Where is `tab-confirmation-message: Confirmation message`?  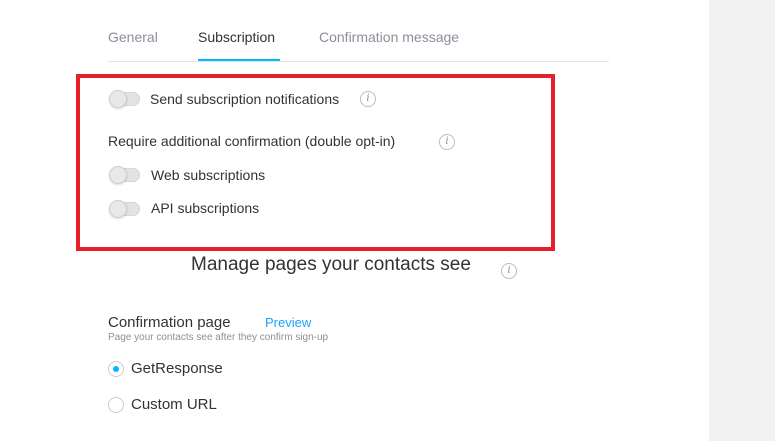 tab-confirmation-message: Confirmation message is located at coordinates (389, 37).